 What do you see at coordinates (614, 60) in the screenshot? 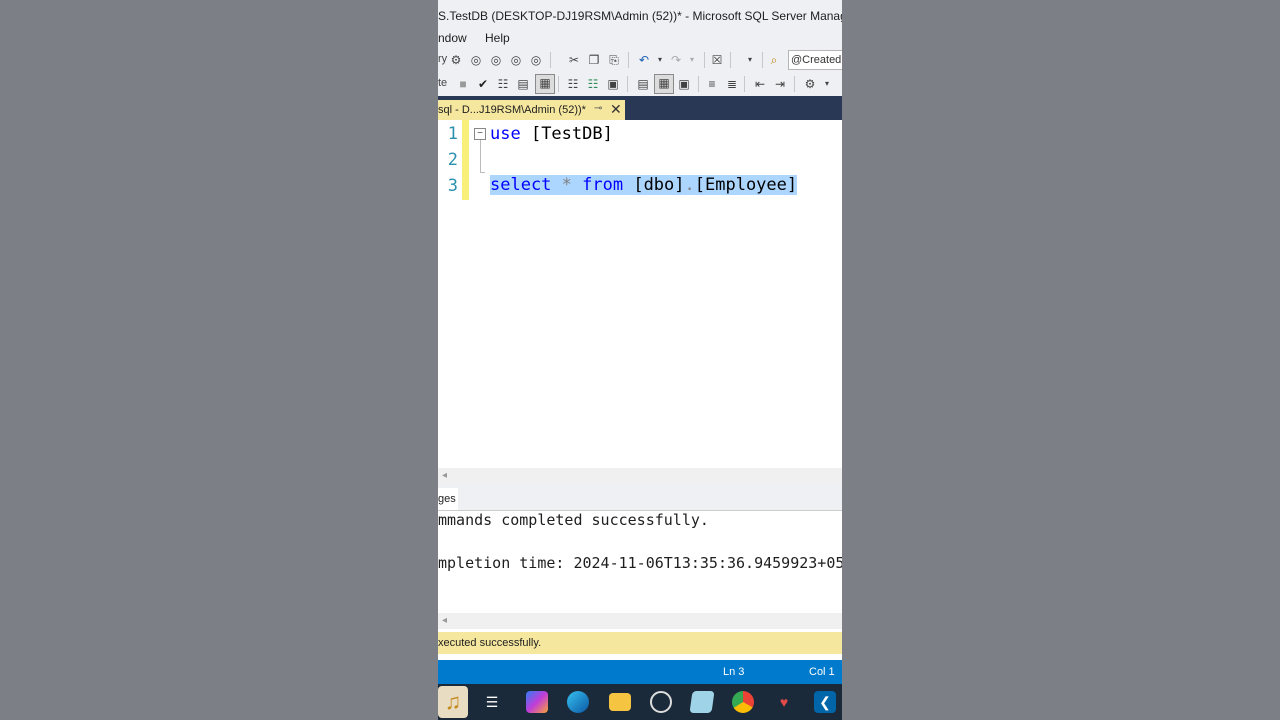
I see `paste-icon: ⎘` at bounding box center [614, 60].